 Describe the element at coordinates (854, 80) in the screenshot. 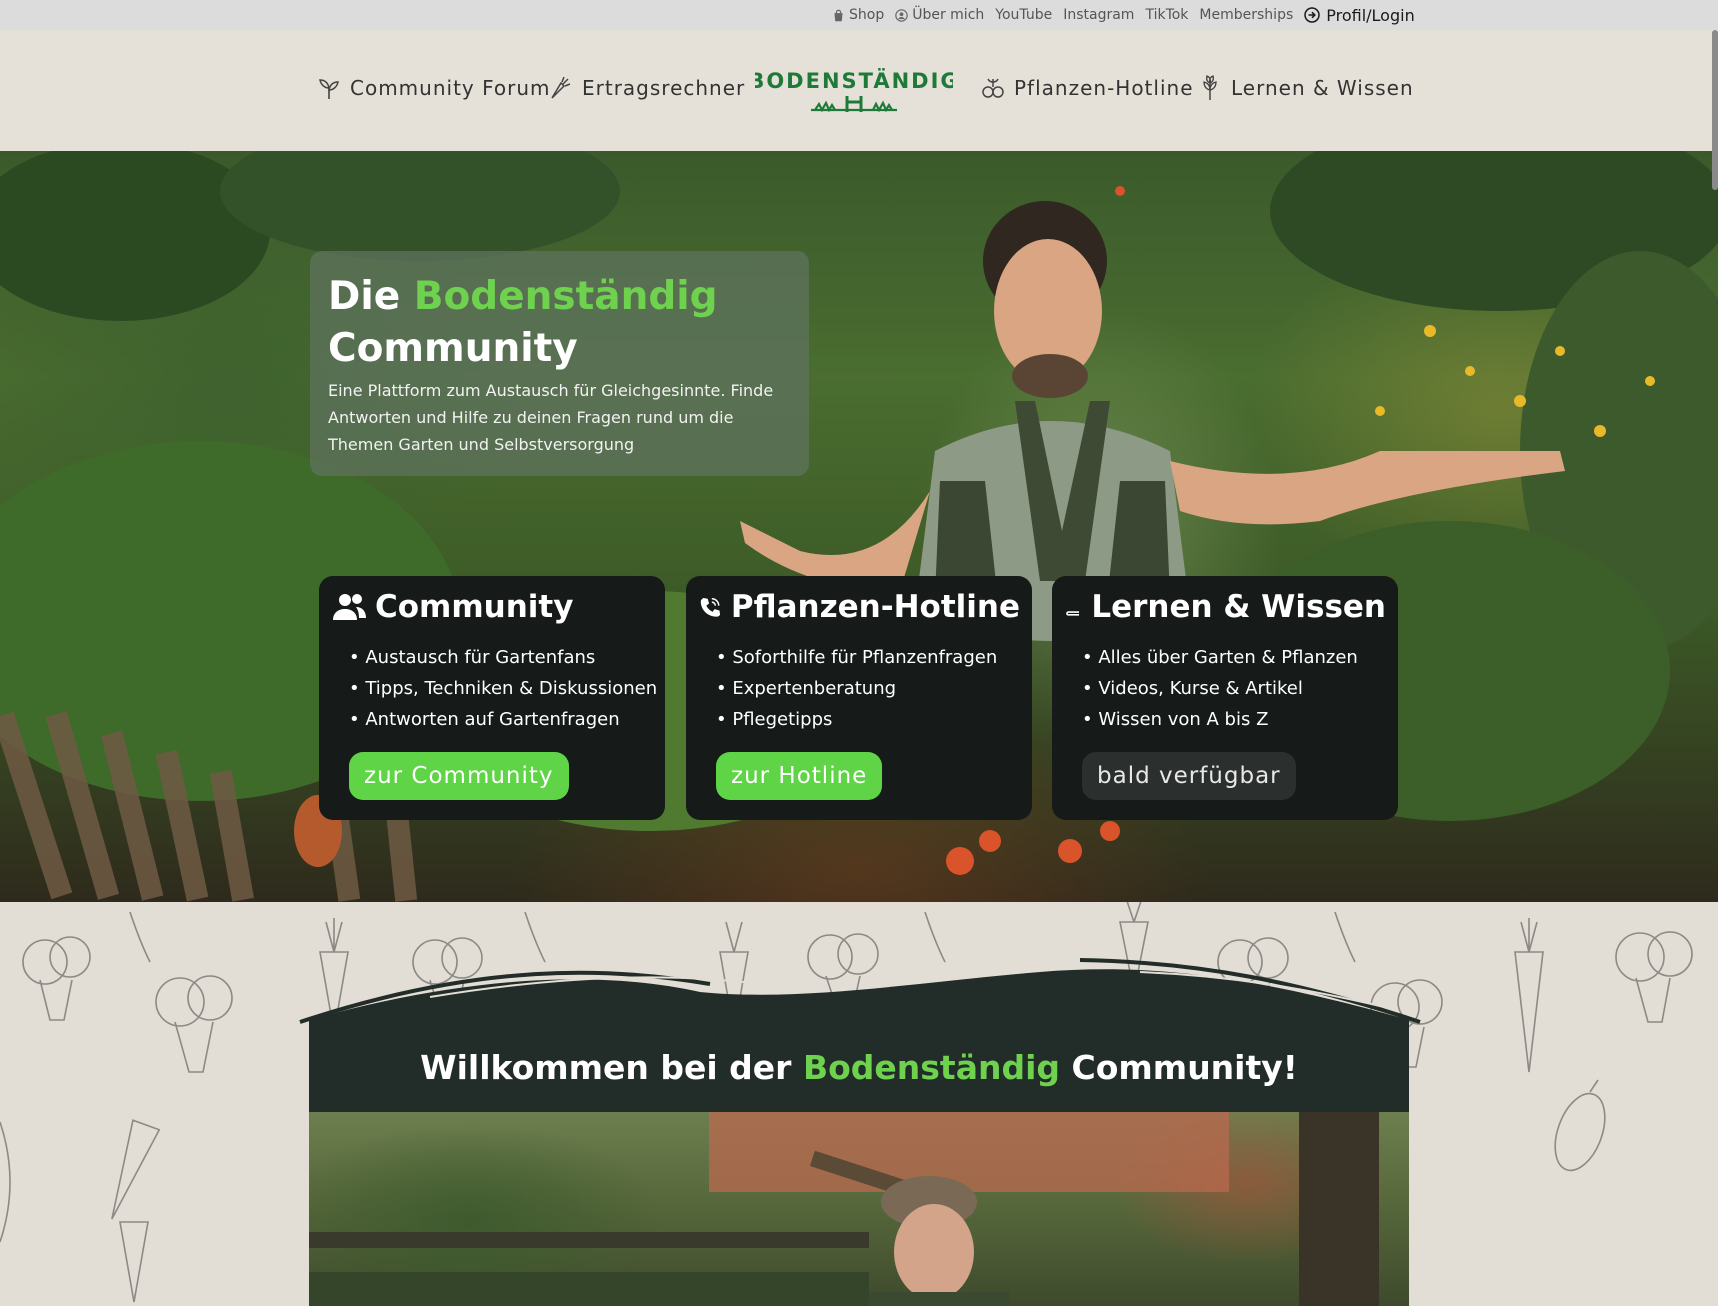

I see `brand-logo-text: BODENSTÄNDIG` at that location.